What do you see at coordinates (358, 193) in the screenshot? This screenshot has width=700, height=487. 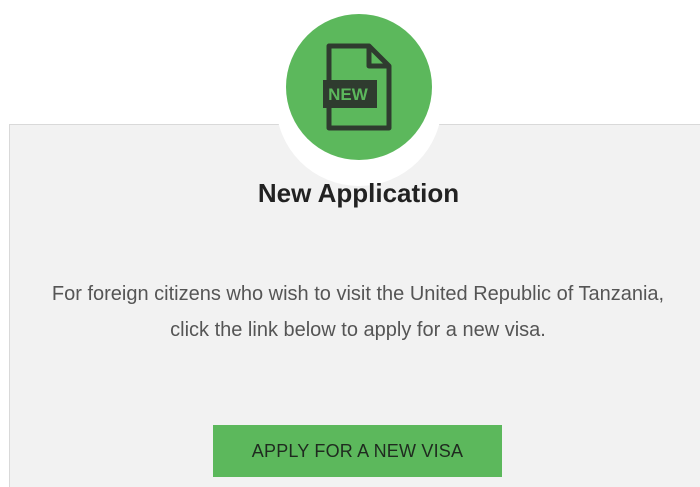 I see `card-title: New Application` at bounding box center [358, 193].